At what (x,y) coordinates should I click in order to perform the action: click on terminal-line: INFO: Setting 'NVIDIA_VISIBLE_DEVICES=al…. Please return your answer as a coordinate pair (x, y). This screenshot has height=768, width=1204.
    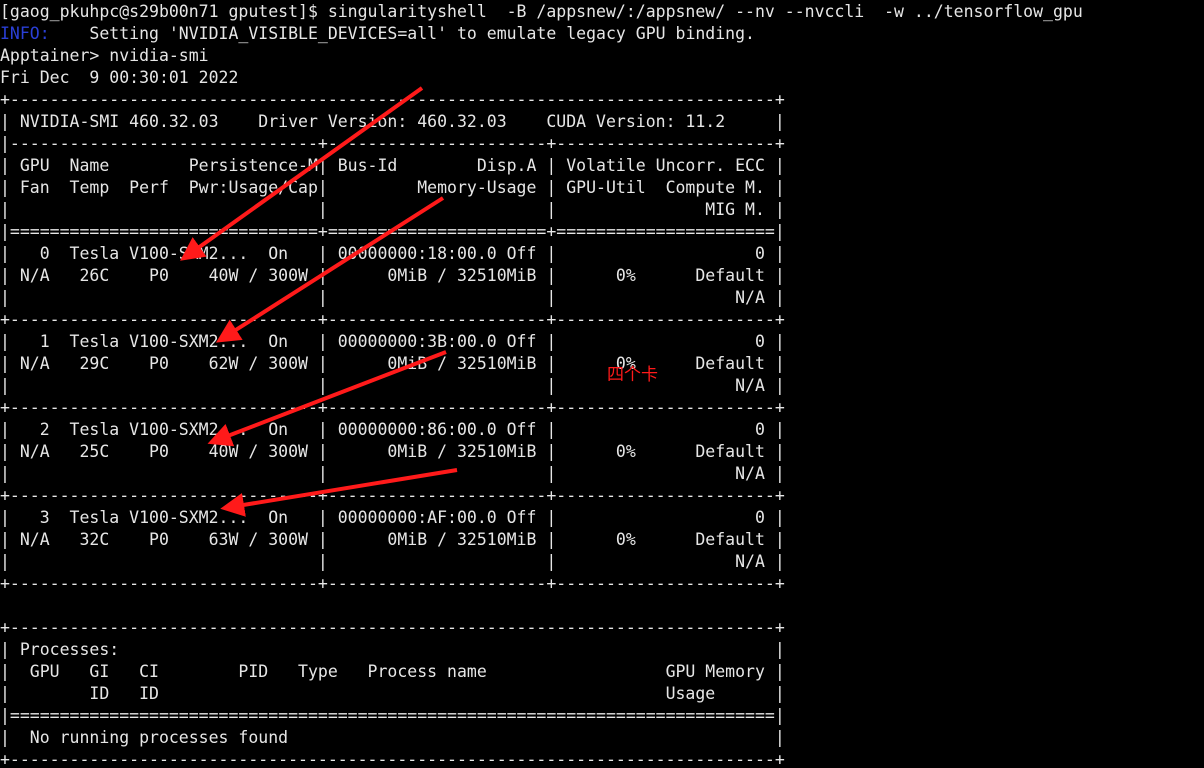
    Looking at the image, I should click on (377, 34).